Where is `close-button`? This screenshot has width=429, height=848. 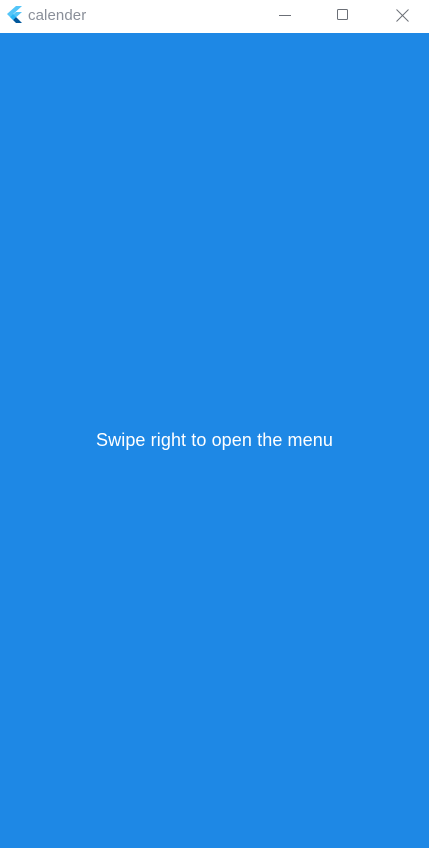
close-button is located at coordinates (402, 15).